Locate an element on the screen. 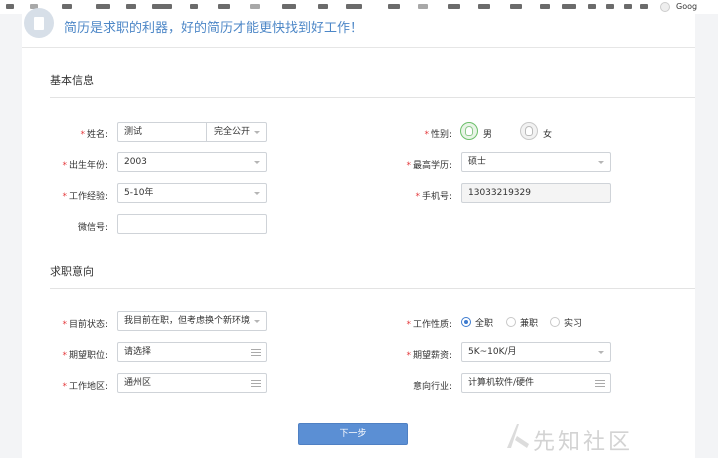 The width and height of the screenshot is (718, 458). phone-field: 13033219329 is located at coordinates (536, 193).